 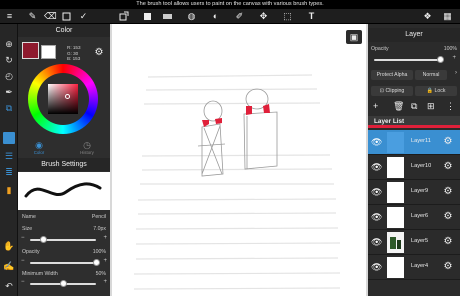 What do you see at coordinates (43, 239) in the screenshot?
I see `size-slider-knob` at bounding box center [43, 239].